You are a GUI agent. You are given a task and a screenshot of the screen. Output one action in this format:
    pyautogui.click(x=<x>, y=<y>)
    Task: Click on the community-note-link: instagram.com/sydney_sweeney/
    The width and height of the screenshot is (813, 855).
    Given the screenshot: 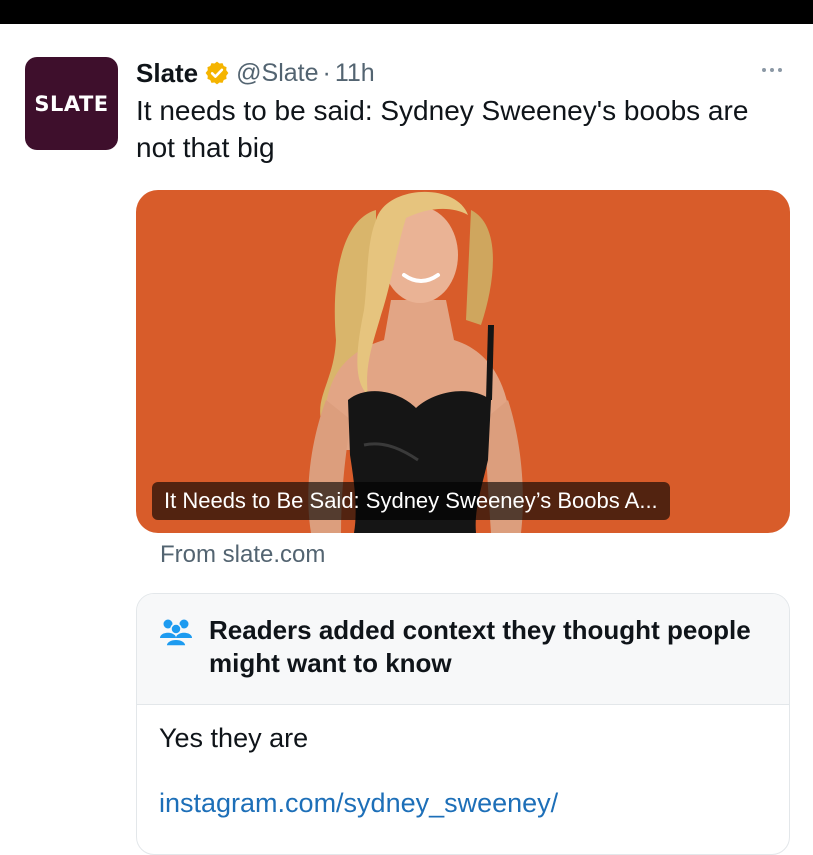 What is the action you would take?
    pyautogui.click(x=358, y=803)
    